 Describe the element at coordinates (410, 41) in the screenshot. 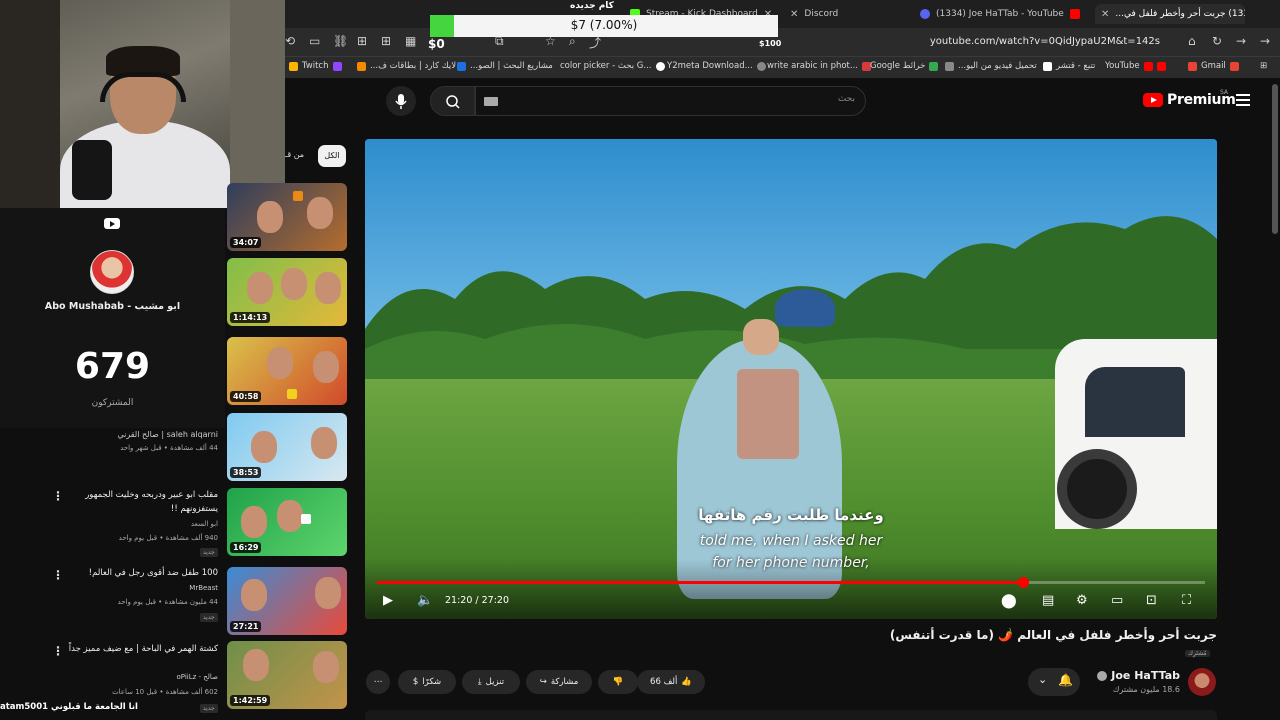

I see `calendar-icon: ▦` at that location.